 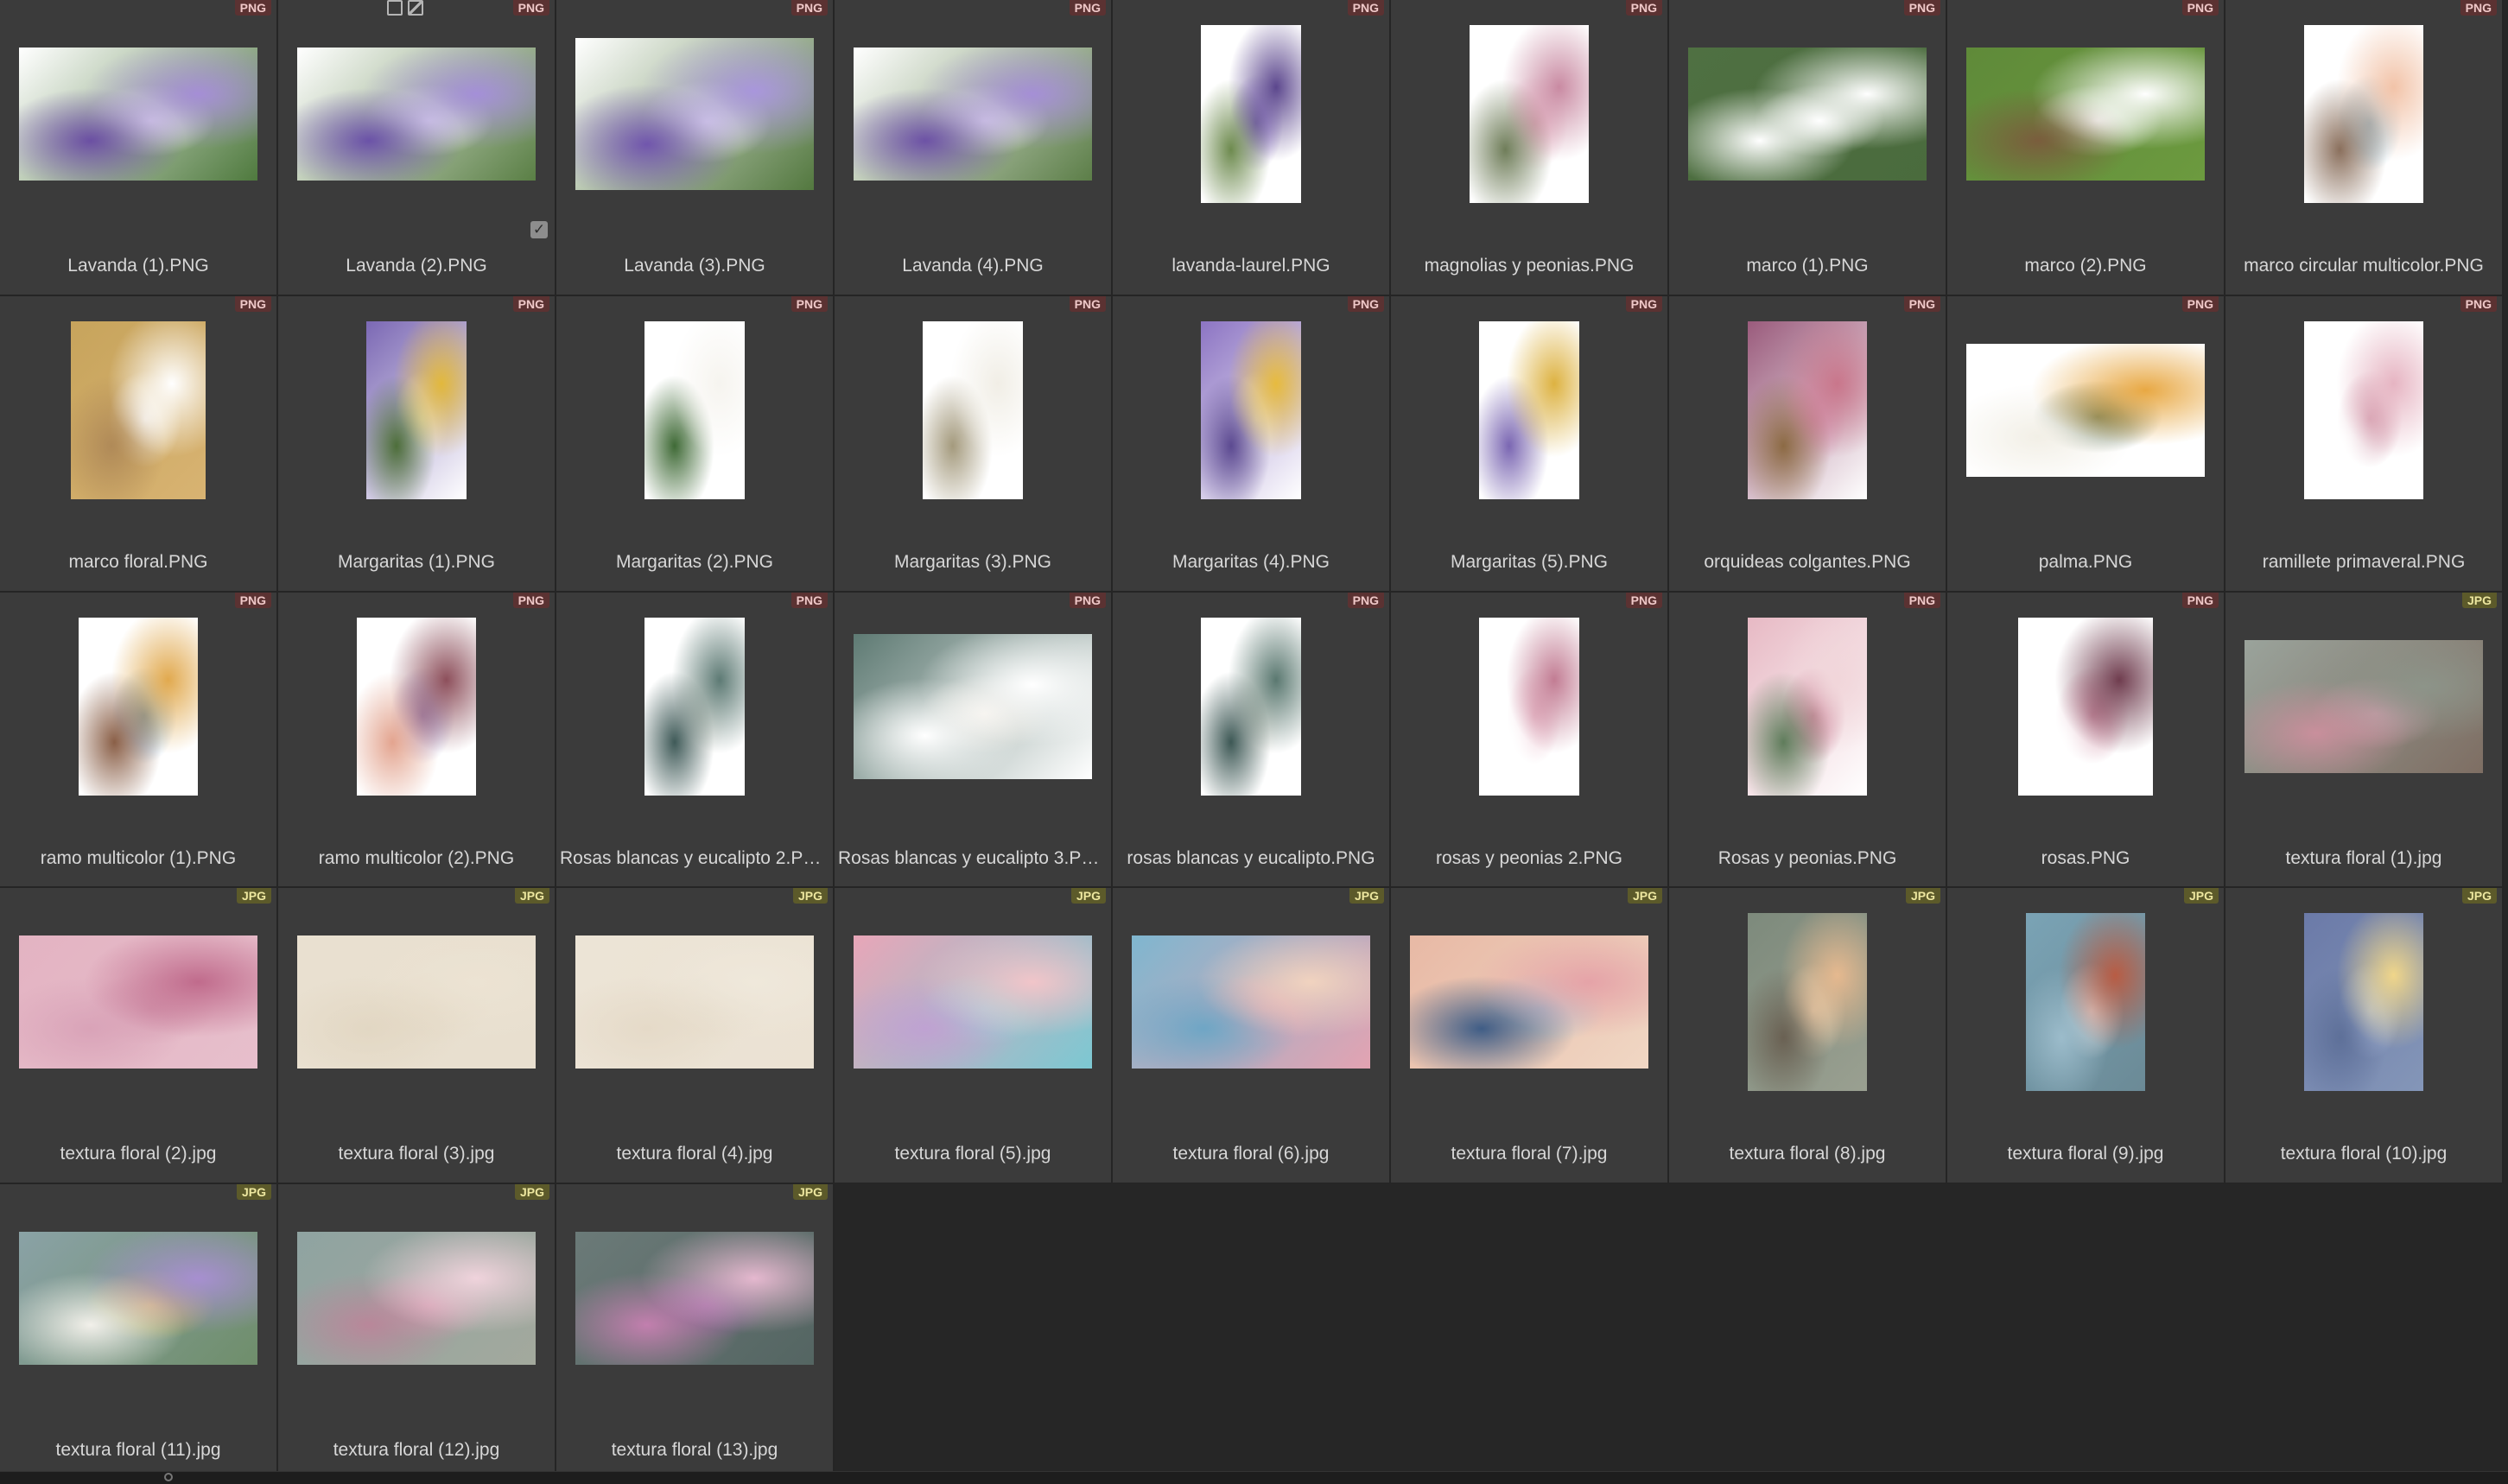 I want to click on thumbnail-cell-rosas-png: PNG rosas.PNG, so click(x=2086, y=740).